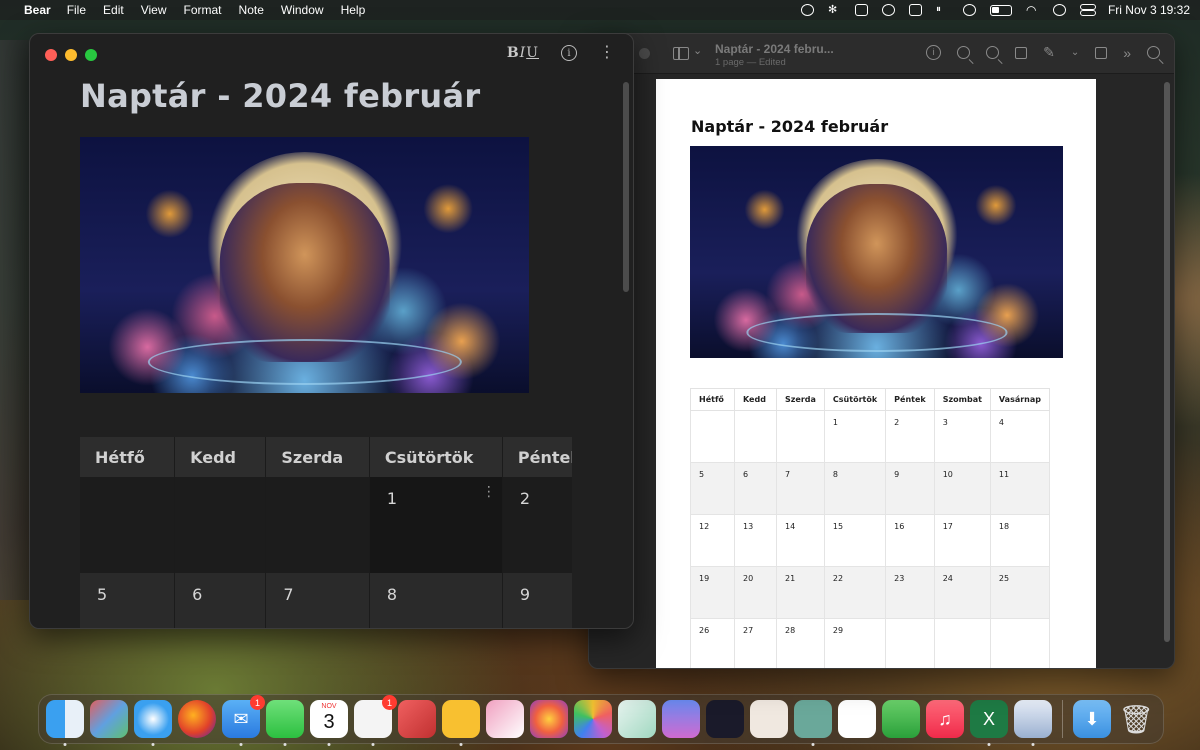 This screenshot has height=750, width=1200. I want to click on menu-help: Help, so click(353, 10).